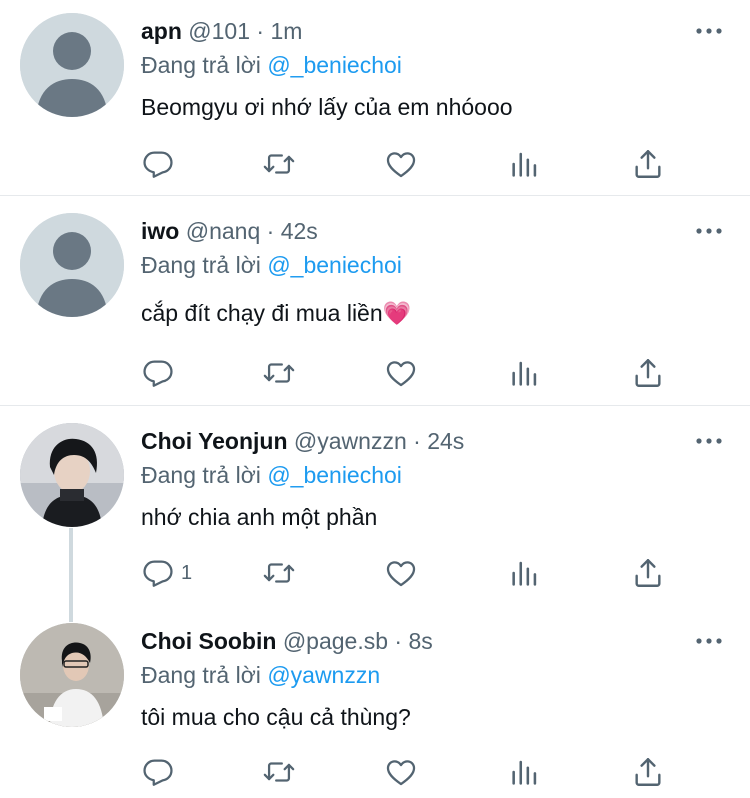 Image resolution: width=750 pixels, height=798 pixels. I want to click on timestamp: 1m, so click(286, 31).